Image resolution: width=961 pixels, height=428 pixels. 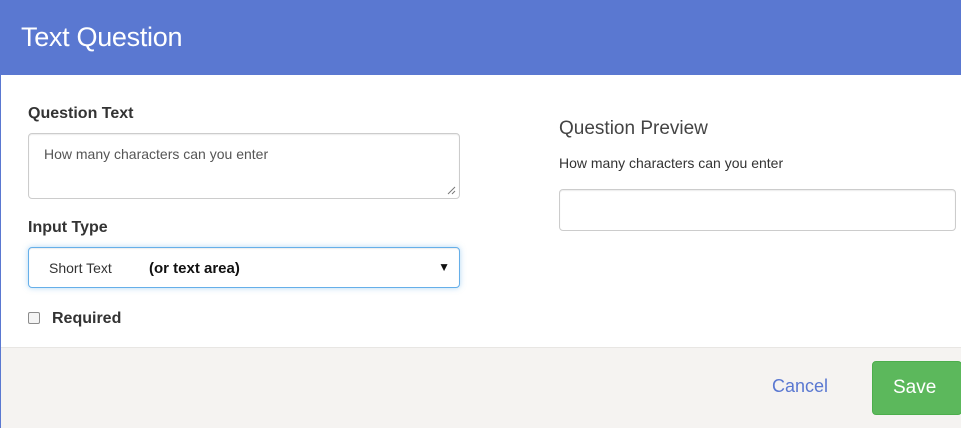 What do you see at coordinates (633, 128) in the screenshot?
I see `question-preview-title: Question Preview` at bounding box center [633, 128].